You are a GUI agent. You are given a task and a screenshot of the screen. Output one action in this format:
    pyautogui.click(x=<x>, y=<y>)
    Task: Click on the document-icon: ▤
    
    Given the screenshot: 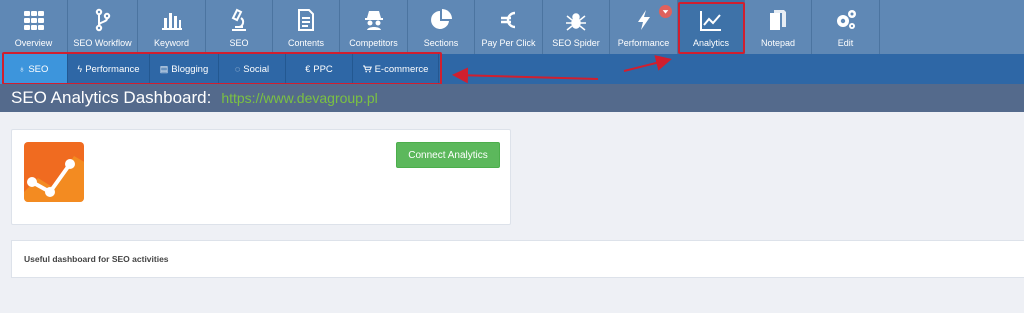 What is the action you would take?
    pyautogui.click(x=164, y=68)
    